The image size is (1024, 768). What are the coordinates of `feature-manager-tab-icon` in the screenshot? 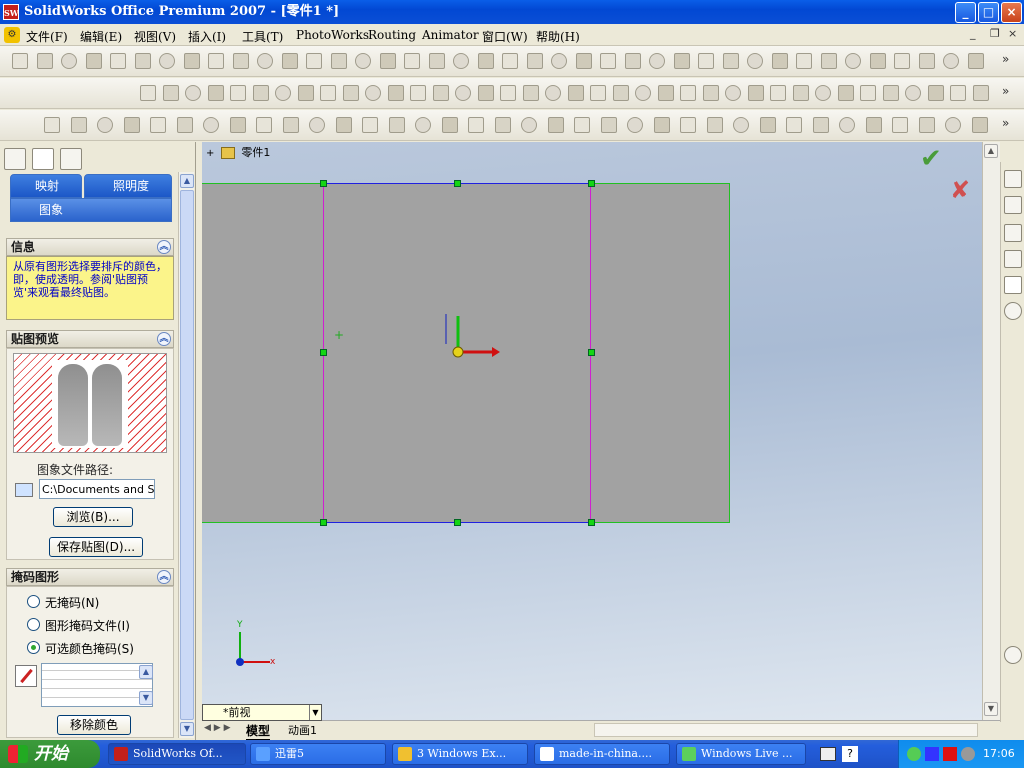 It's located at (15, 159).